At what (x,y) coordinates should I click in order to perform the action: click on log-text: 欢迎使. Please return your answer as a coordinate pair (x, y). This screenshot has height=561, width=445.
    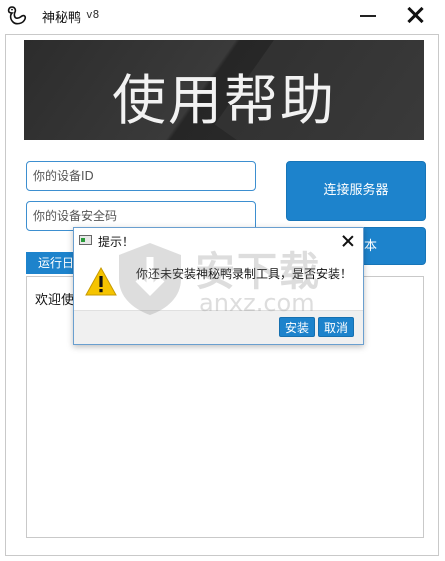
    Looking at the image, I should click on (55, 300).